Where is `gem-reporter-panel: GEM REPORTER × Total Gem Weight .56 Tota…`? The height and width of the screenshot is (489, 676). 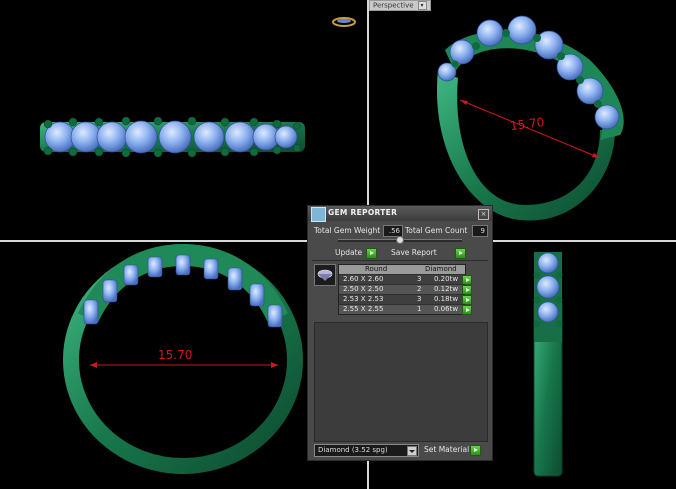 gem-reporter-panel: GEM REPORTER × Total Gem Weight .56 Tota… is located at coordinates (400, 333).